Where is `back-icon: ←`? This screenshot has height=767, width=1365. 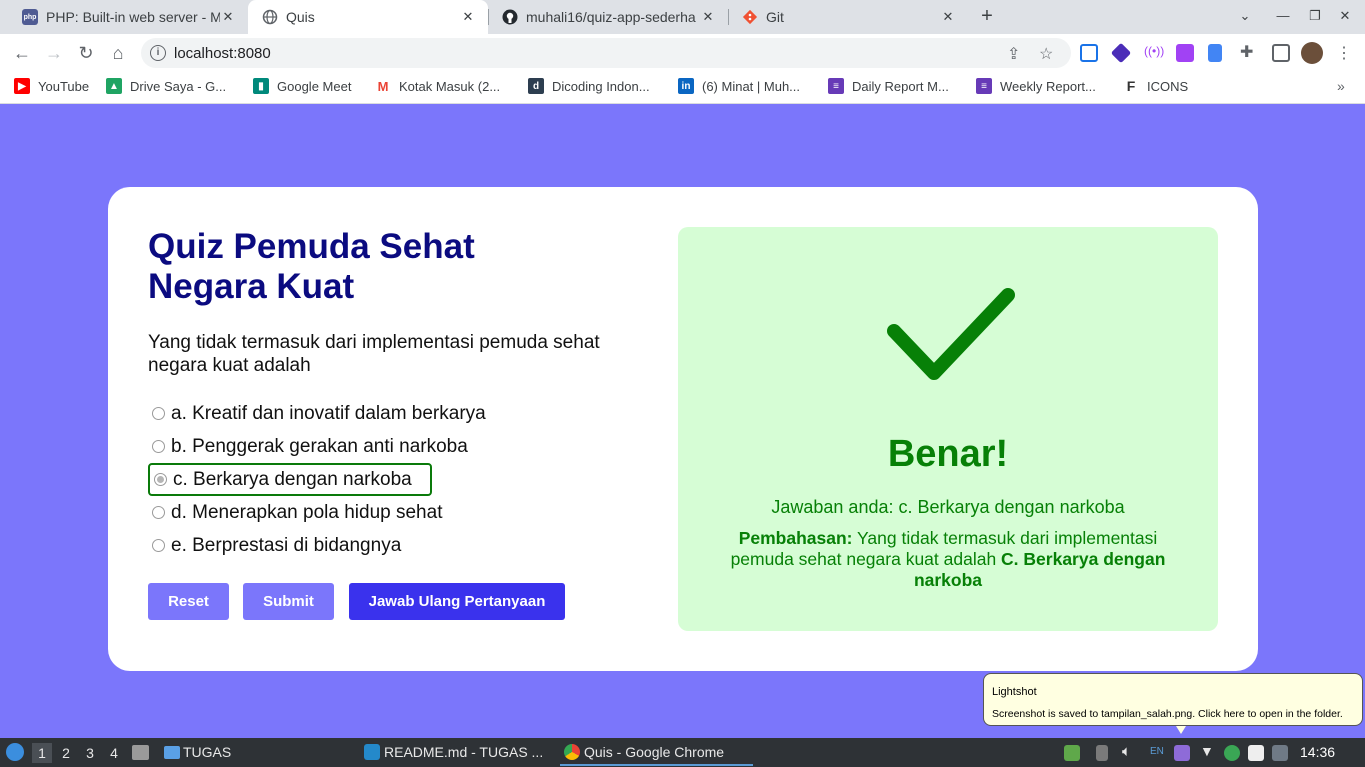 back-icon: ← is located at coordinates (22, 53).